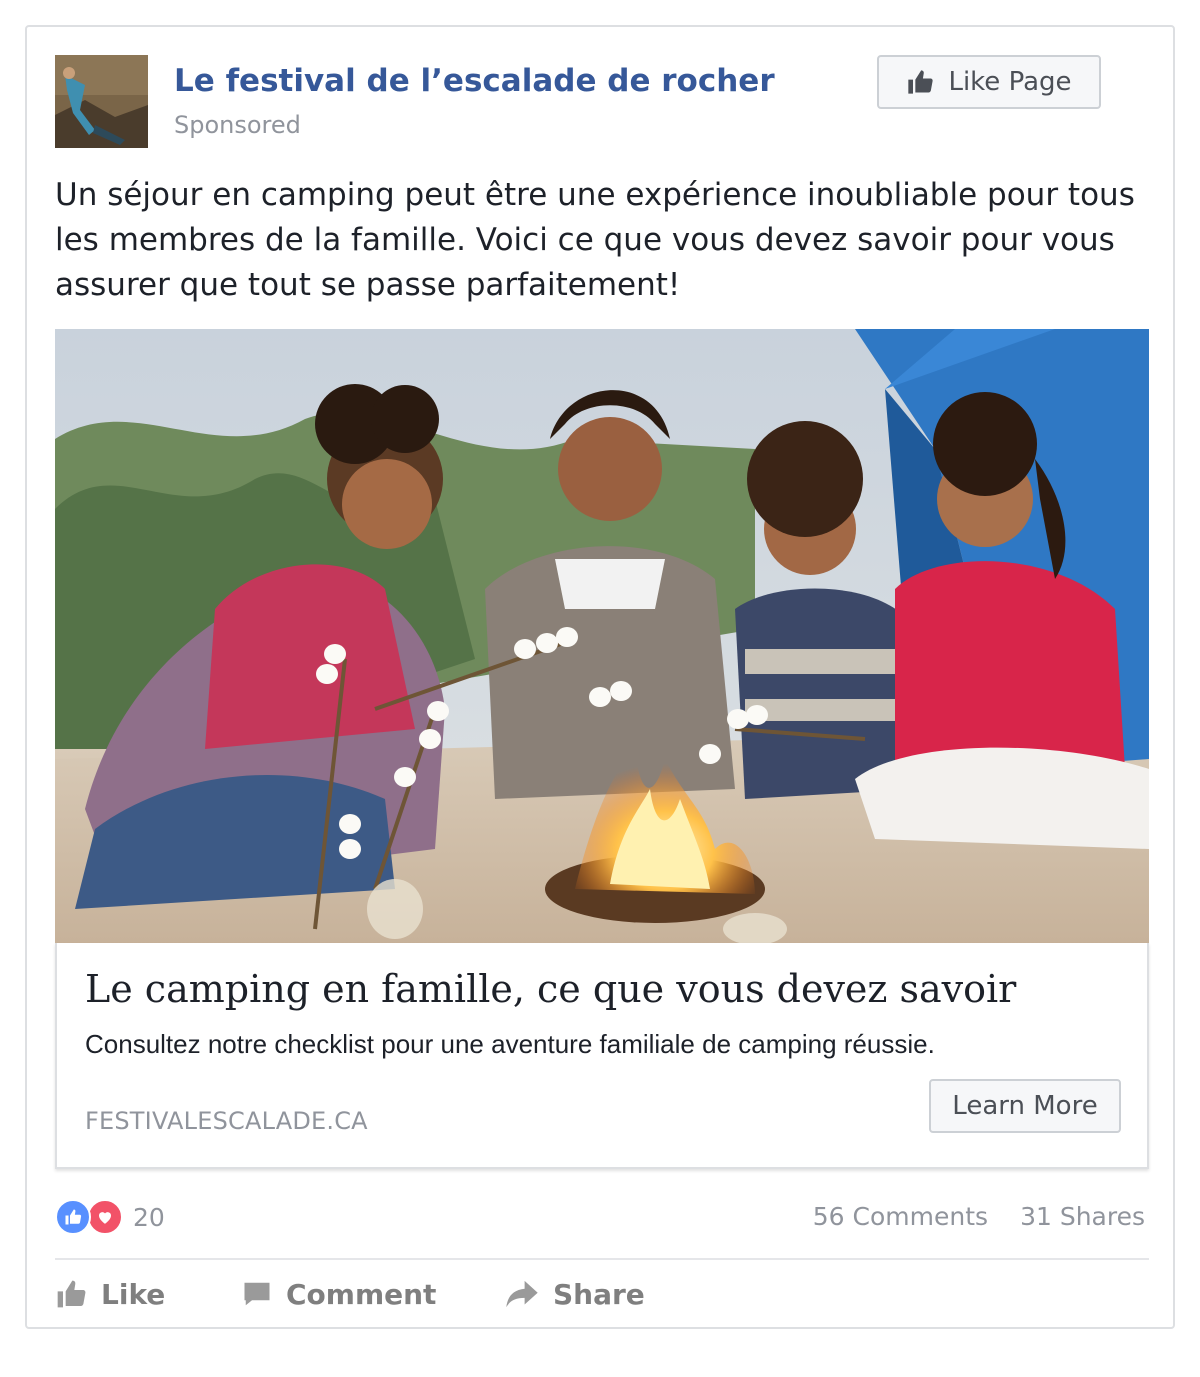  I want to click on reaction-count: 20, so click(149, 1217).